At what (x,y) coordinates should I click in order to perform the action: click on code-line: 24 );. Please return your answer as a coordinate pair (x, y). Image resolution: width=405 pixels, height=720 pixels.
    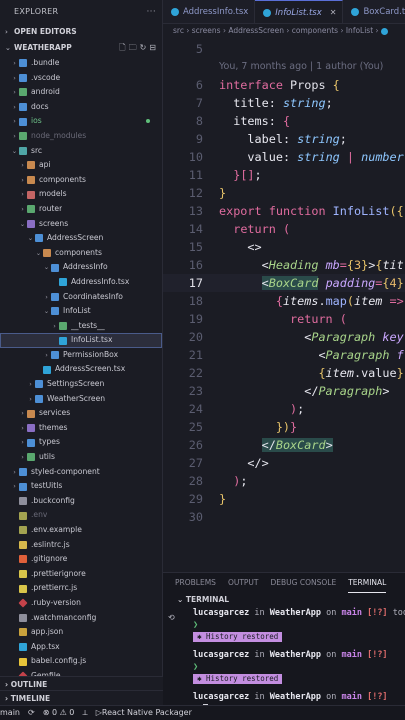
    Looking at the image, I should click on (284, 409).